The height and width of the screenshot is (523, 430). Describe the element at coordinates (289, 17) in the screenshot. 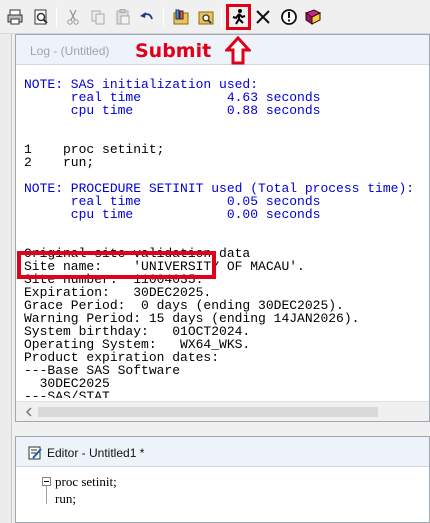

I see `break-icon` at that location.